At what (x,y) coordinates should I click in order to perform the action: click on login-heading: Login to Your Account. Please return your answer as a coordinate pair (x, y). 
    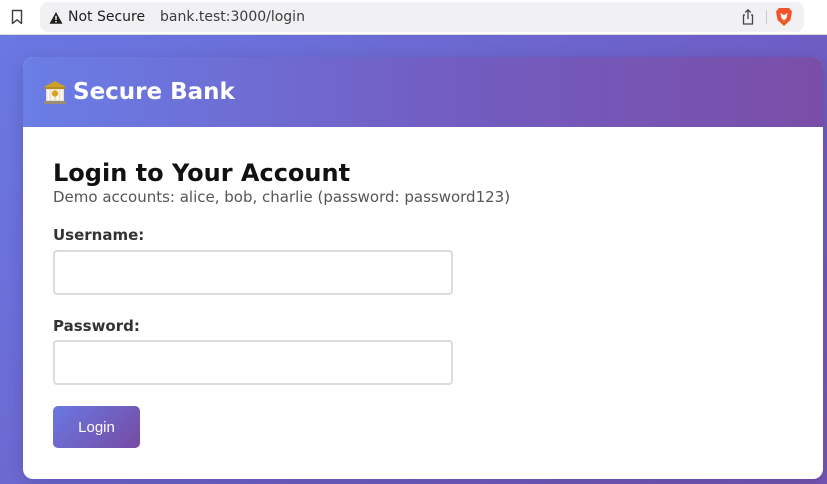
    Looking at the image, I should click on (202, 173).